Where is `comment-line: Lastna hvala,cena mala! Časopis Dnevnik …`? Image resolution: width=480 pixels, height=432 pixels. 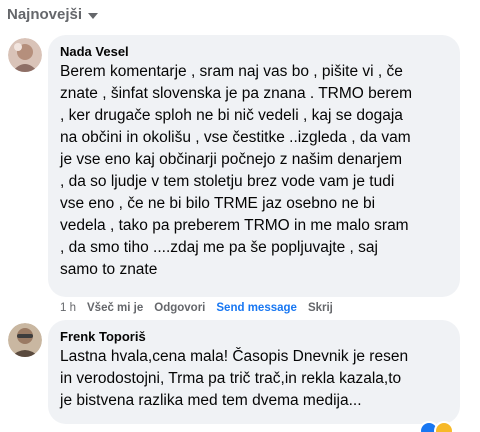
comment-line: Lastna hvala,cena mala! Časopis Dnevnik … is located at coordinates (234, 356).